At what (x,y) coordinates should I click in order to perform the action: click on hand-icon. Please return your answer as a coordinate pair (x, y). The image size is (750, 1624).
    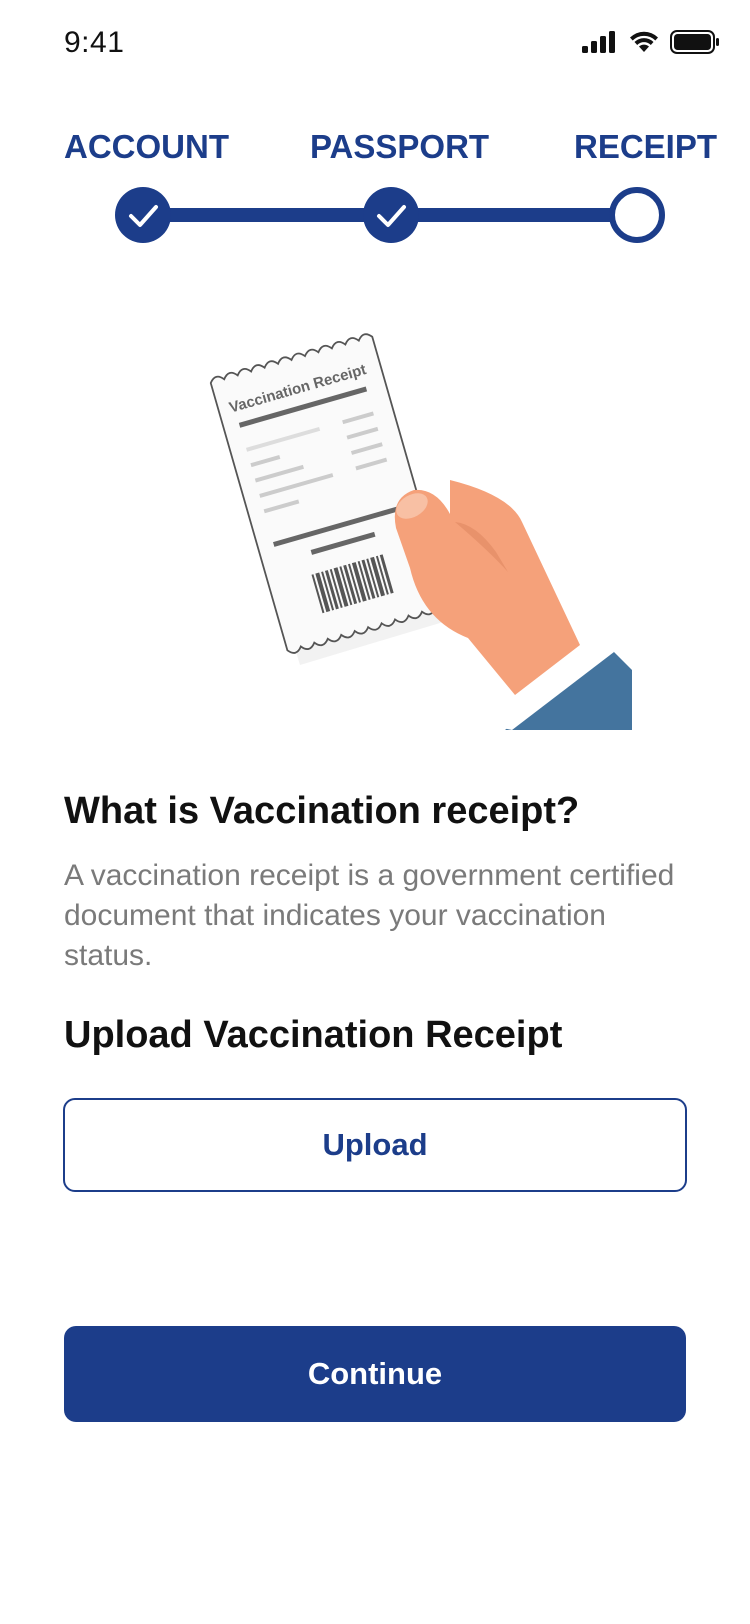
    Looking at the image, I should click on (487, 587).